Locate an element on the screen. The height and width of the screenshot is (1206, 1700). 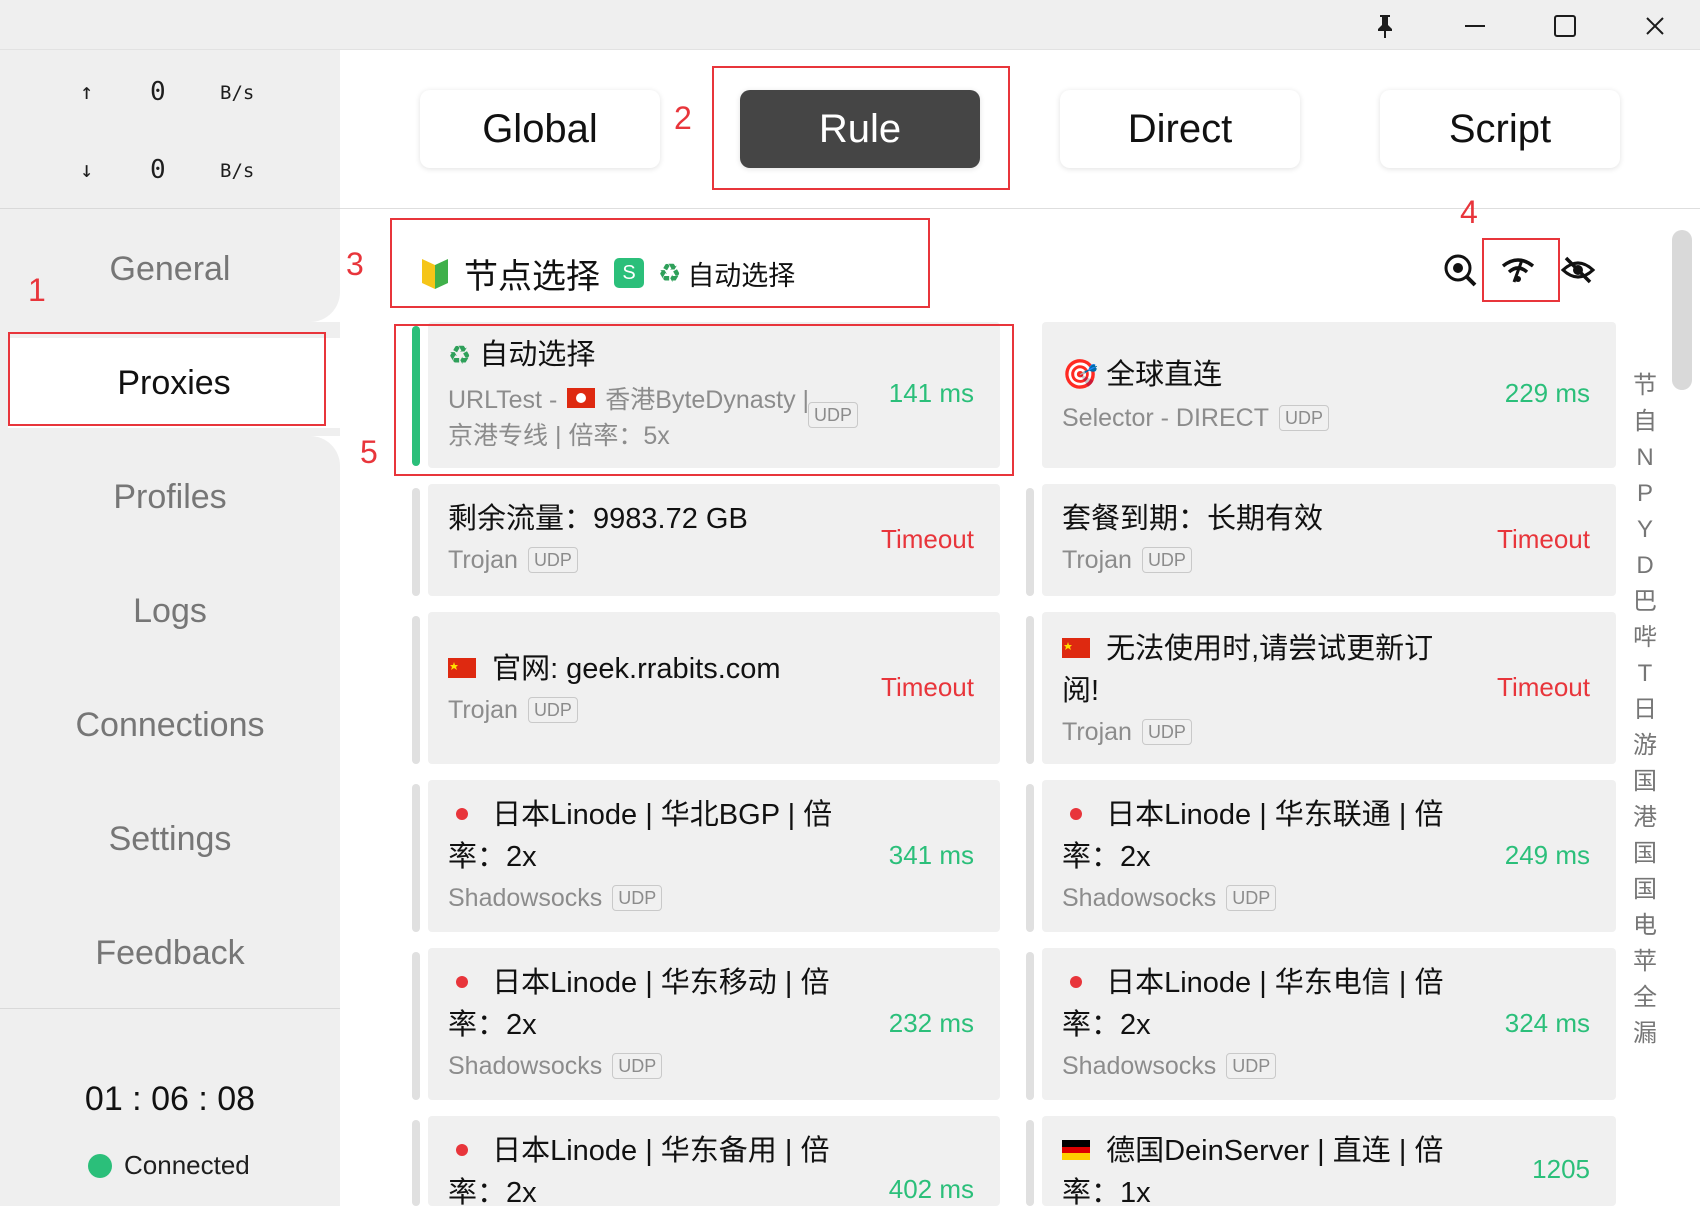
group-index-item: 全 is located at coordinates (1645, 998).